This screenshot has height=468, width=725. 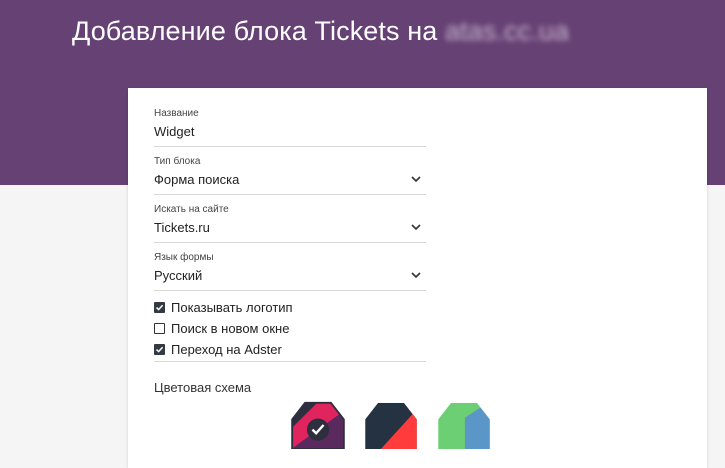 What do you see at coordinates (290, 231) in the screenshot?
I see `search-site-value: Tickets.ru` at bounding box center [290, 231].